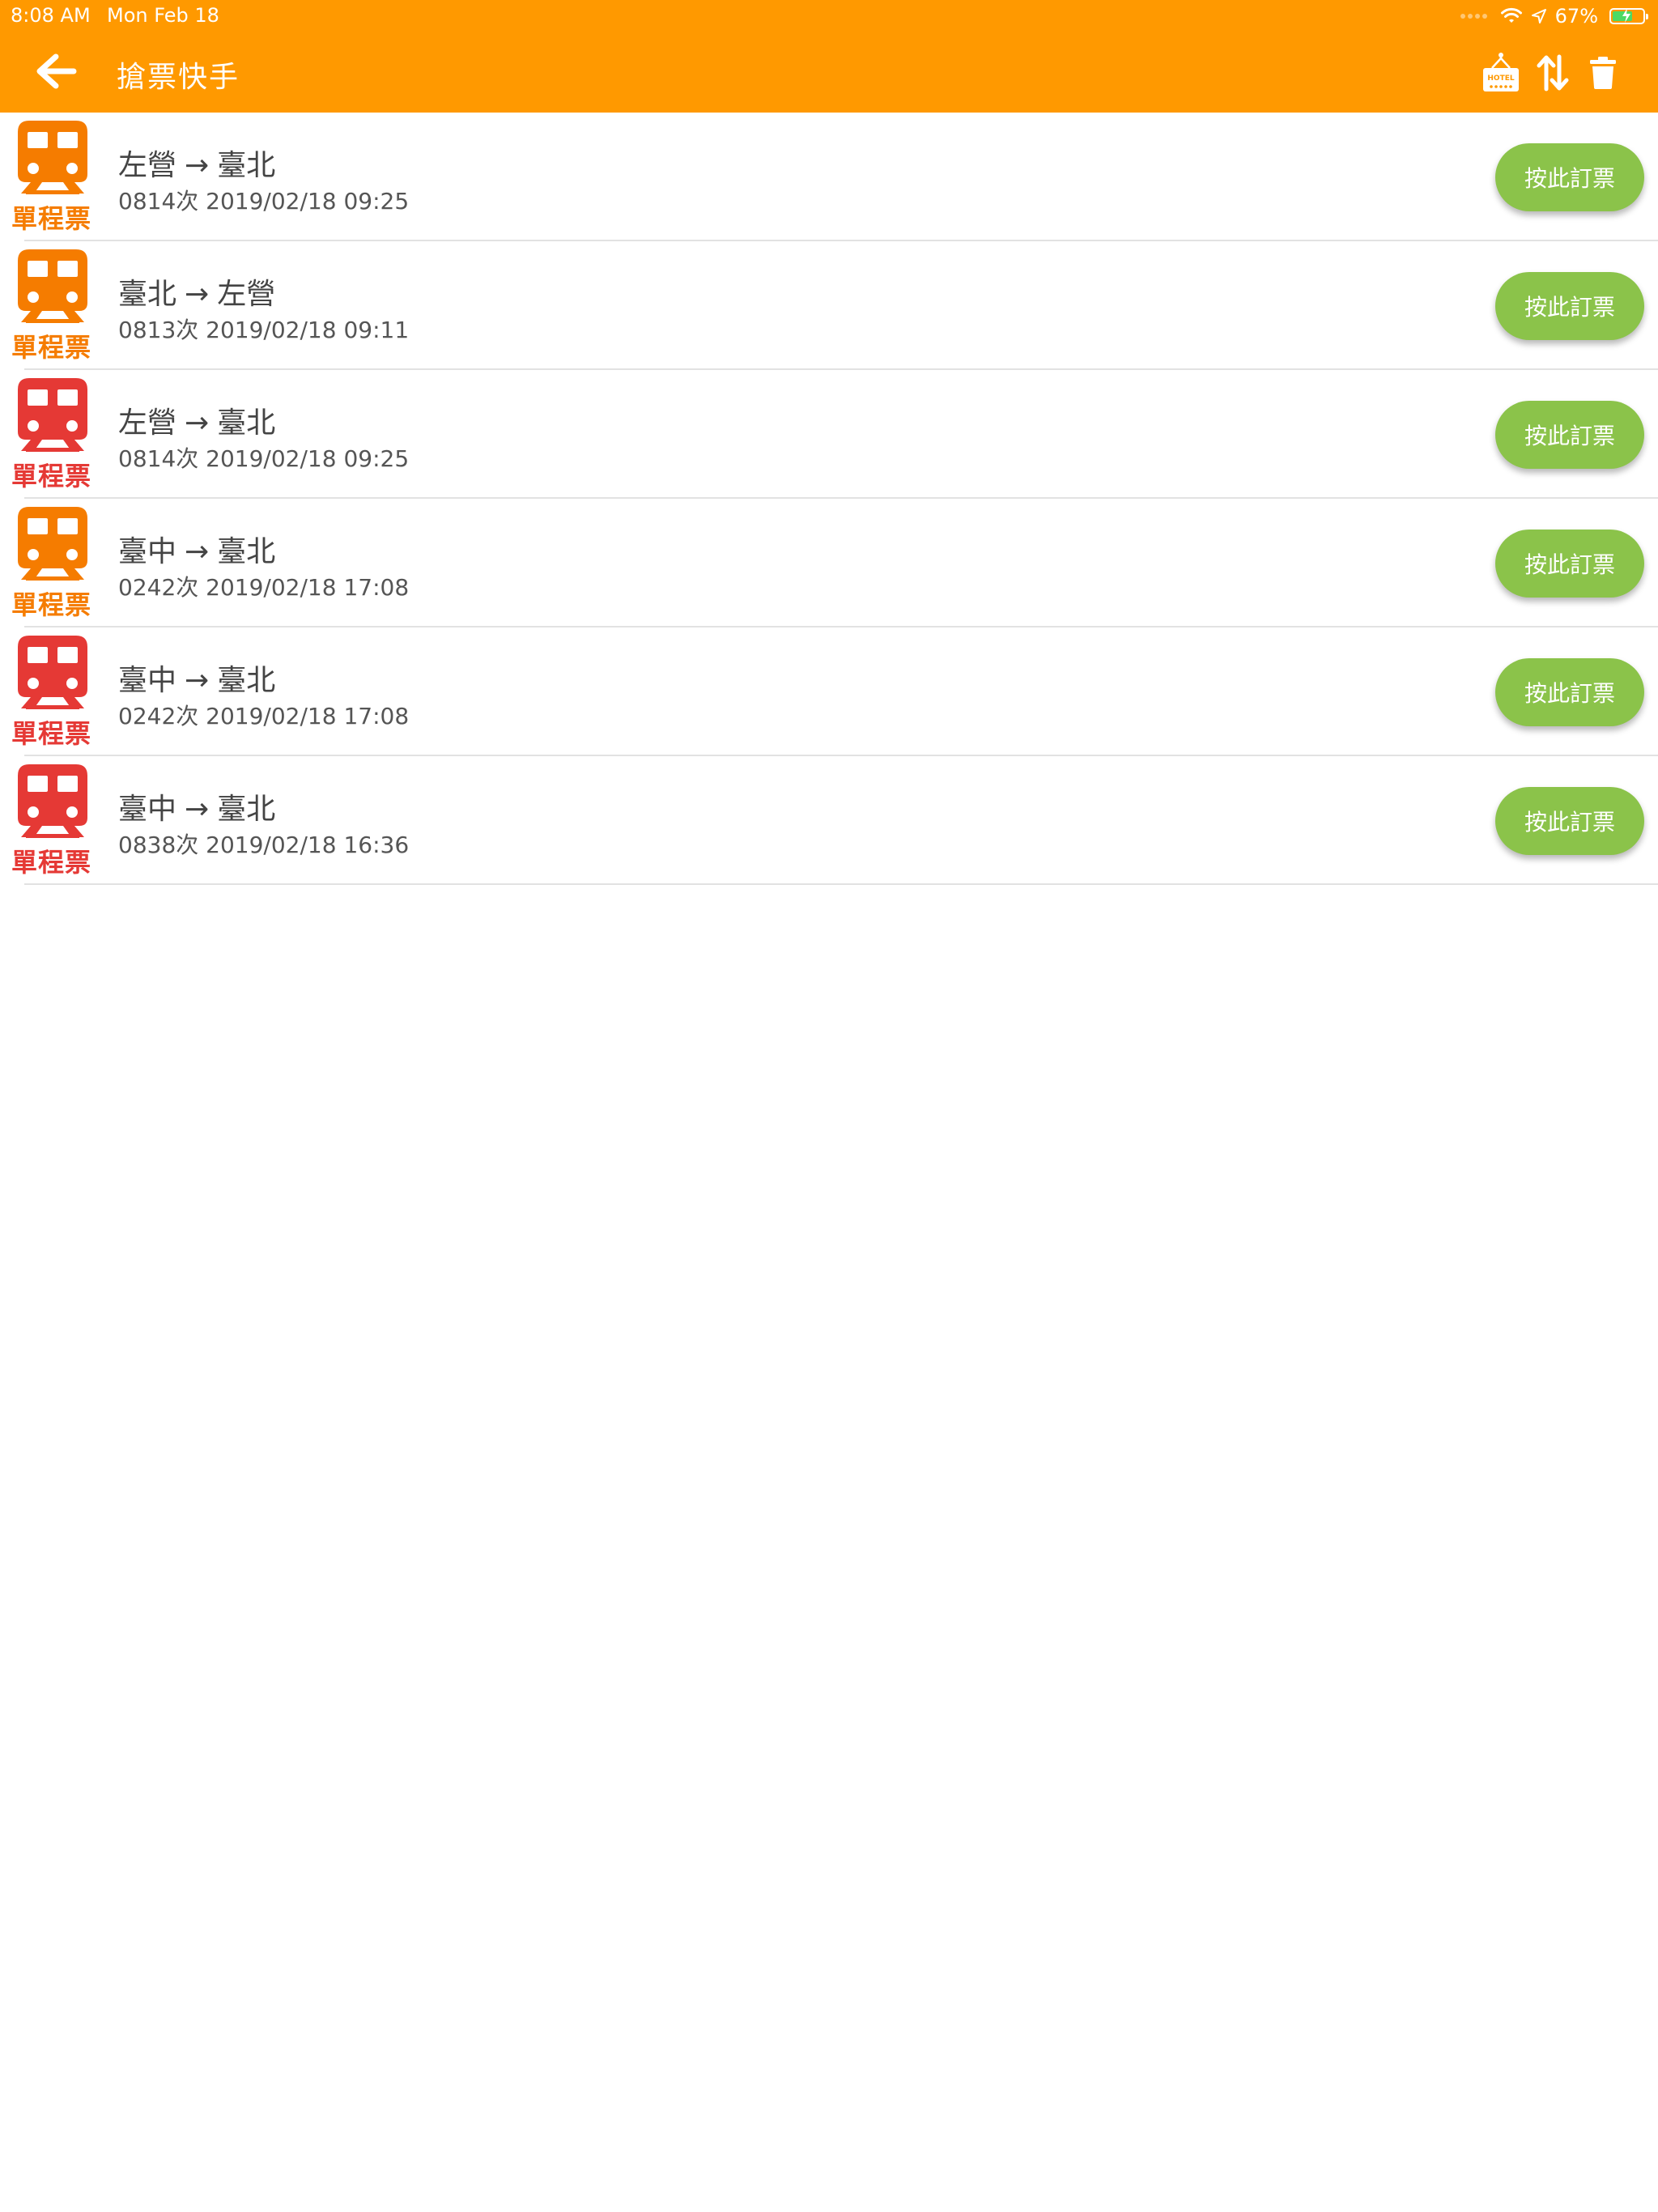 This screenshot has width=1658, height=2212. I want to click on hotel-sign-icon: HOTEL, so click(1501, 72).